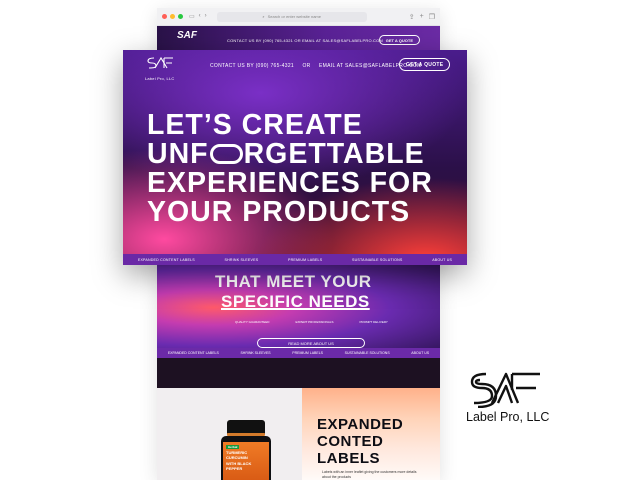 Image resolution: width=640 pixels, height=480 pixels. What do you see at coordinates (180, 16) in the screenshot?
I see `maximize-window-icon` at bounding box center [180, 16].